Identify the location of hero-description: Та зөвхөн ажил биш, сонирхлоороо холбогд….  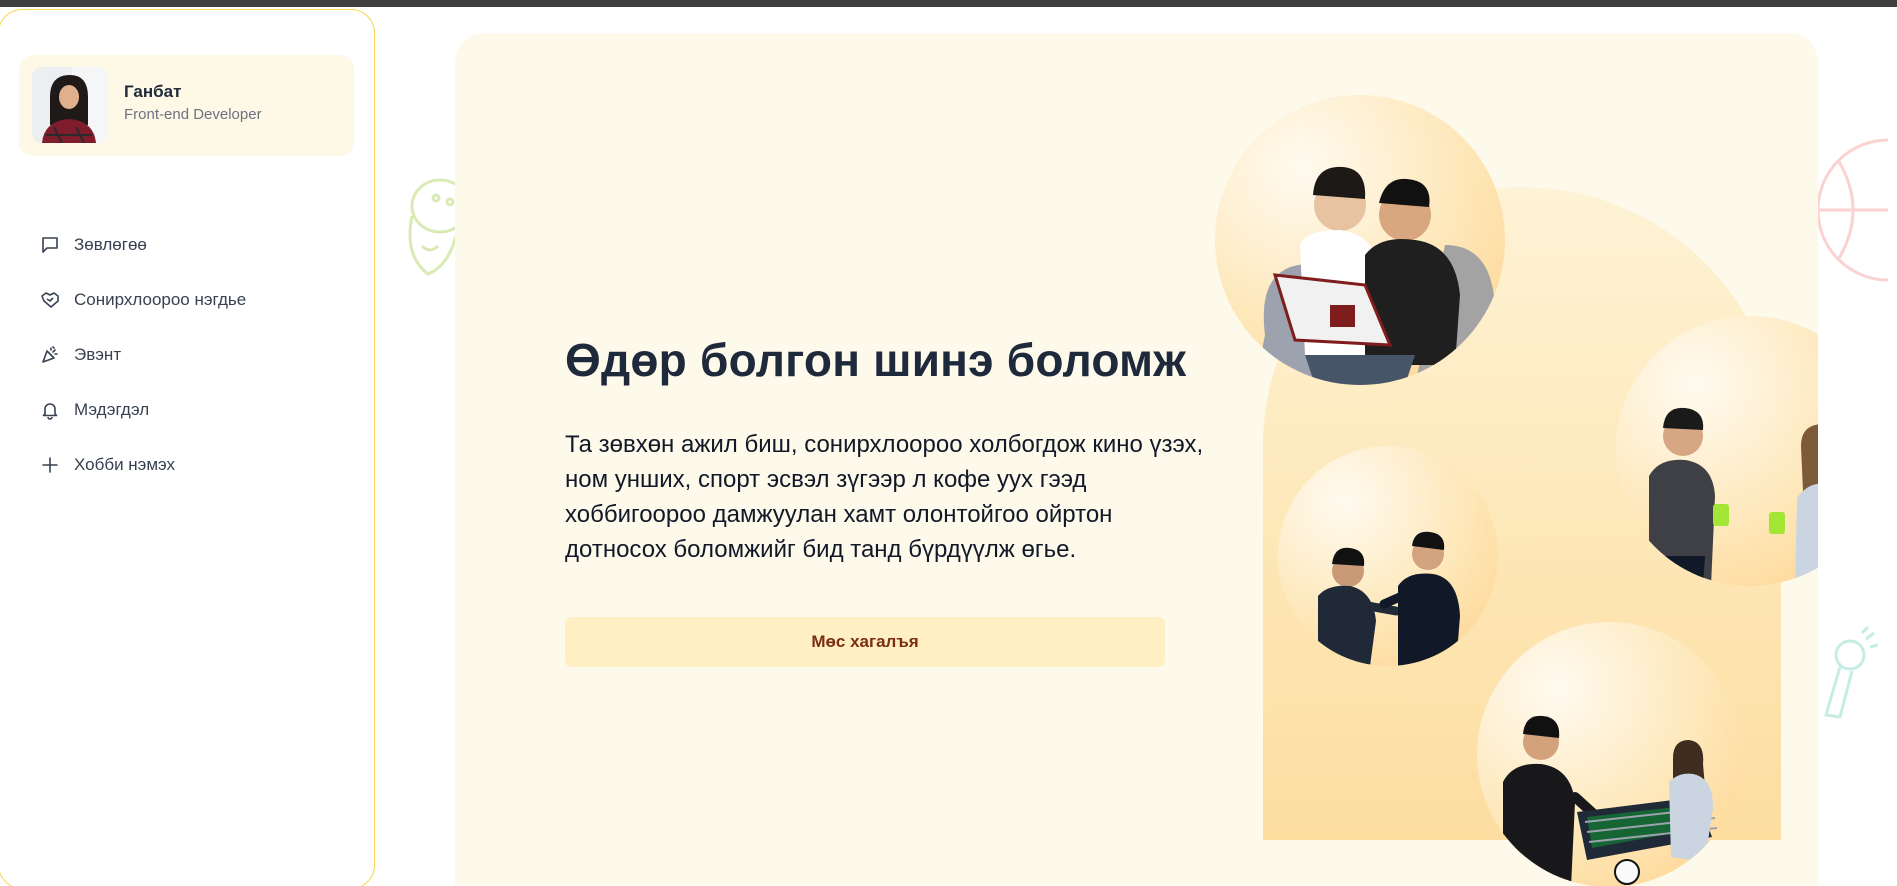
(884, 497).